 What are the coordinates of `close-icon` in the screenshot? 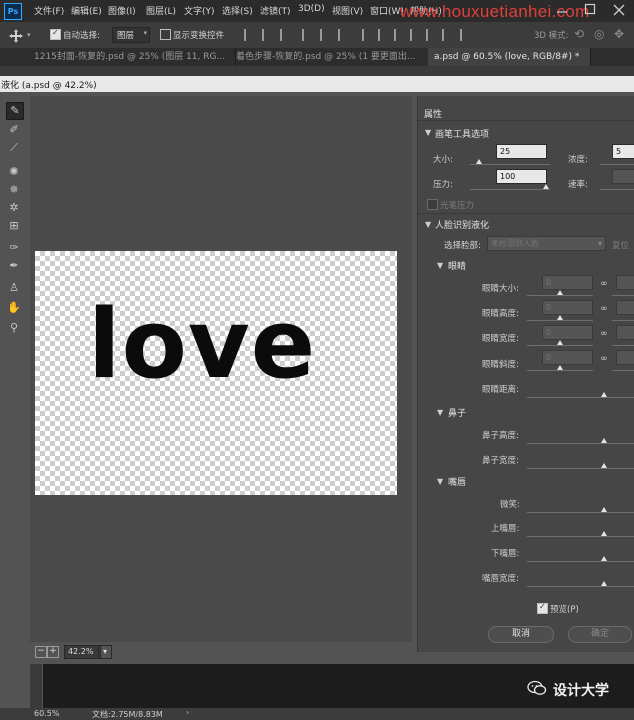 It's located at (619, 10).